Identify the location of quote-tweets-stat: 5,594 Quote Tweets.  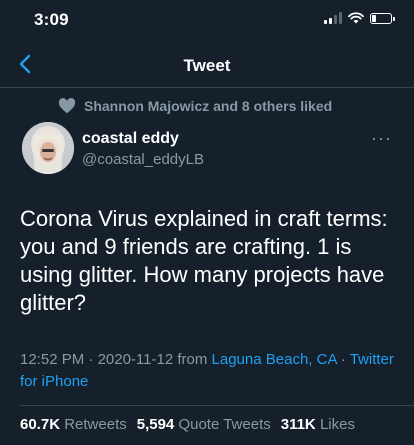
(204, 424).